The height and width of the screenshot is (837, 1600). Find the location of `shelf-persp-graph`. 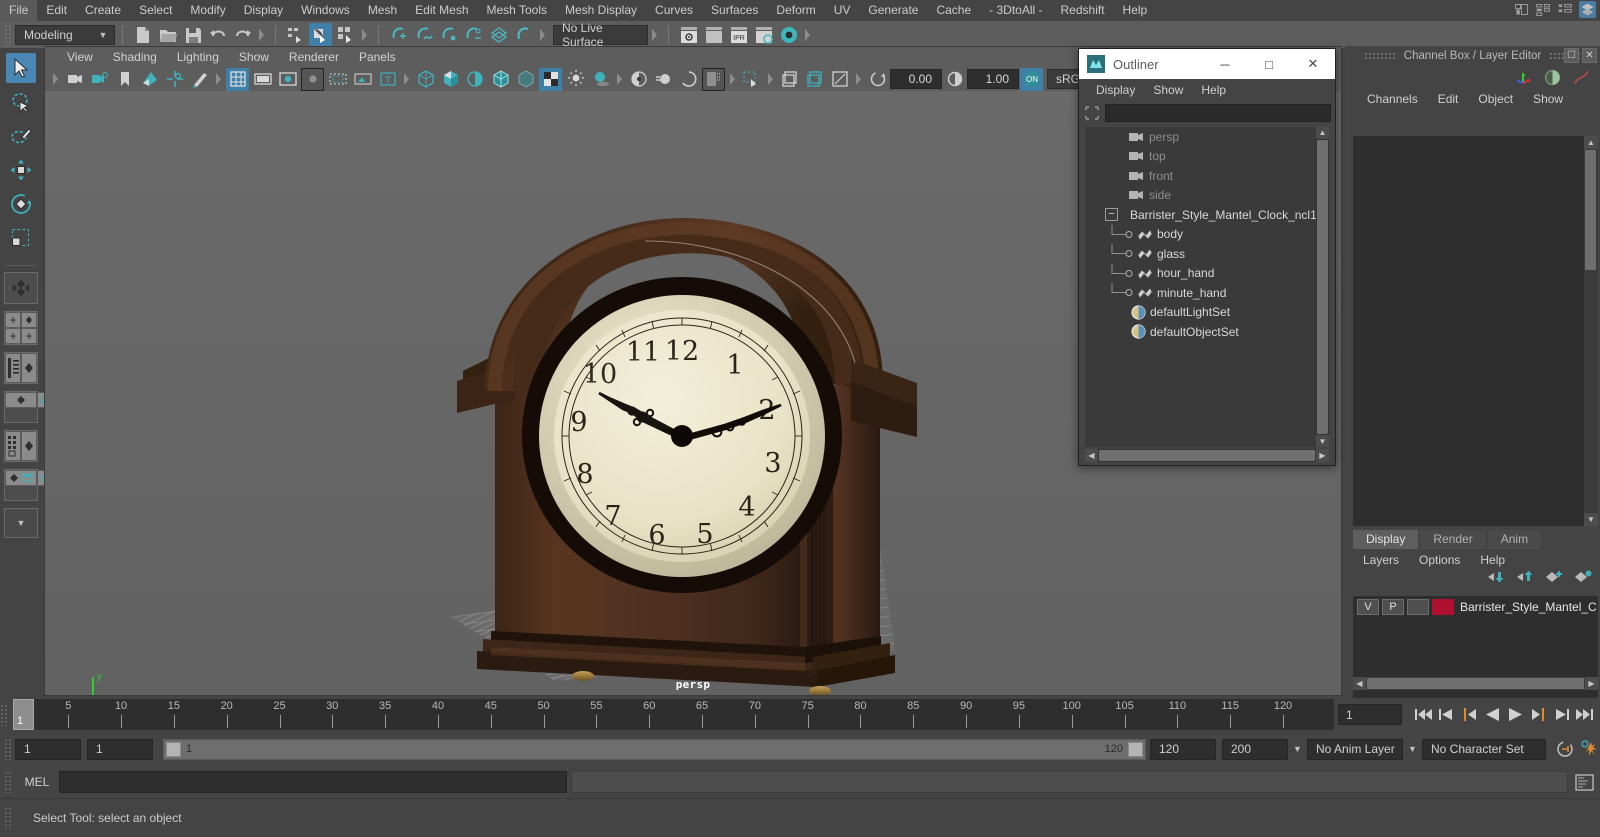

shelf-persp-graph is located at coordinates (36, 407).